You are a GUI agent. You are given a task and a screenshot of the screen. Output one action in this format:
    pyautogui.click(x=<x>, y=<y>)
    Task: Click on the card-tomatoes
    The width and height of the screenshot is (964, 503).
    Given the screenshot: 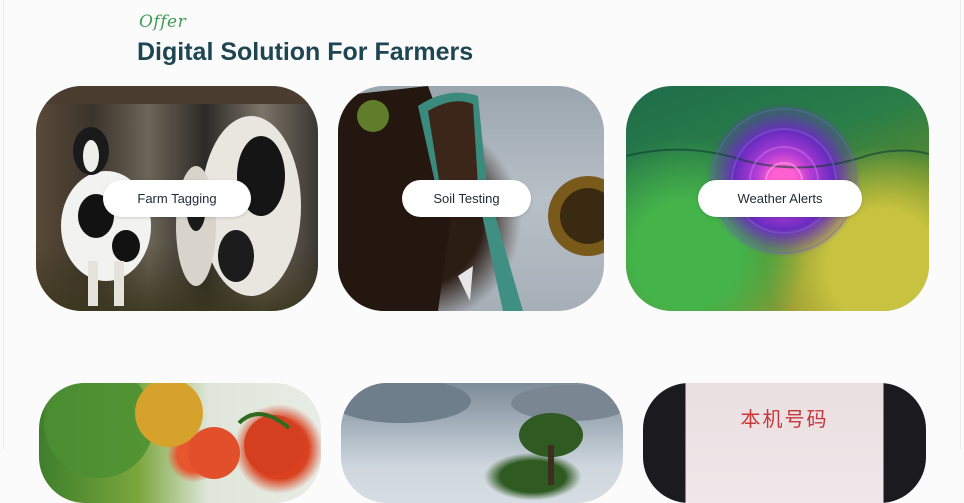 What is the action you would take?
    pyautogui.click(x=180, y=443)
    